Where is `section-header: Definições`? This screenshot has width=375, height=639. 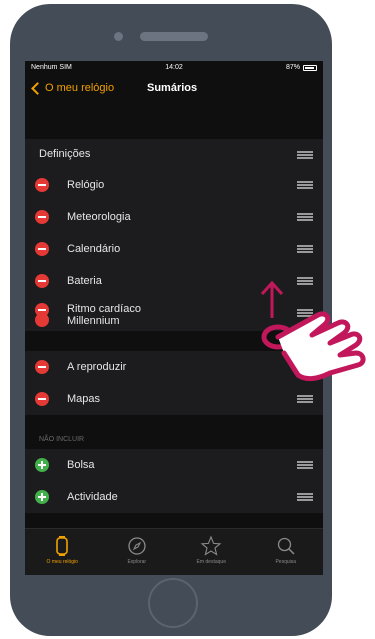
section-header: Definições is located at coordinates (174, 154).